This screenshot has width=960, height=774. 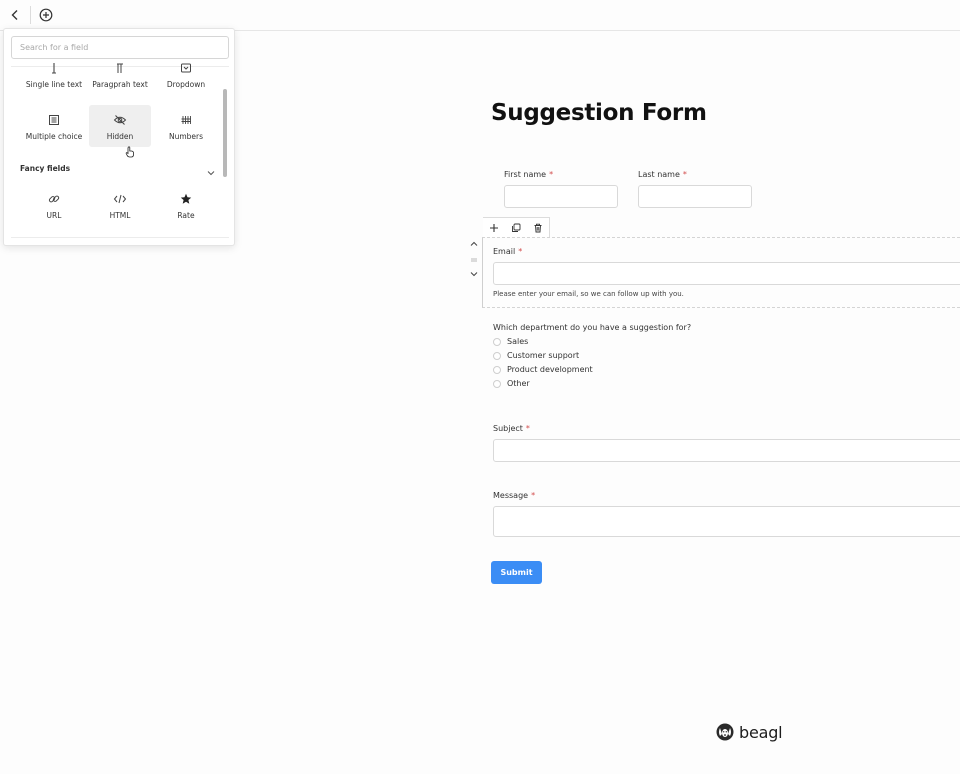 I want to click on radio-label: Product development, so click(x=550, y=369).